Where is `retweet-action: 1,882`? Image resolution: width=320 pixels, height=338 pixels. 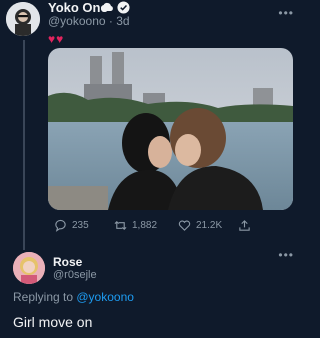
retweet-action: 1,882 is located at coordinates (135, 225).